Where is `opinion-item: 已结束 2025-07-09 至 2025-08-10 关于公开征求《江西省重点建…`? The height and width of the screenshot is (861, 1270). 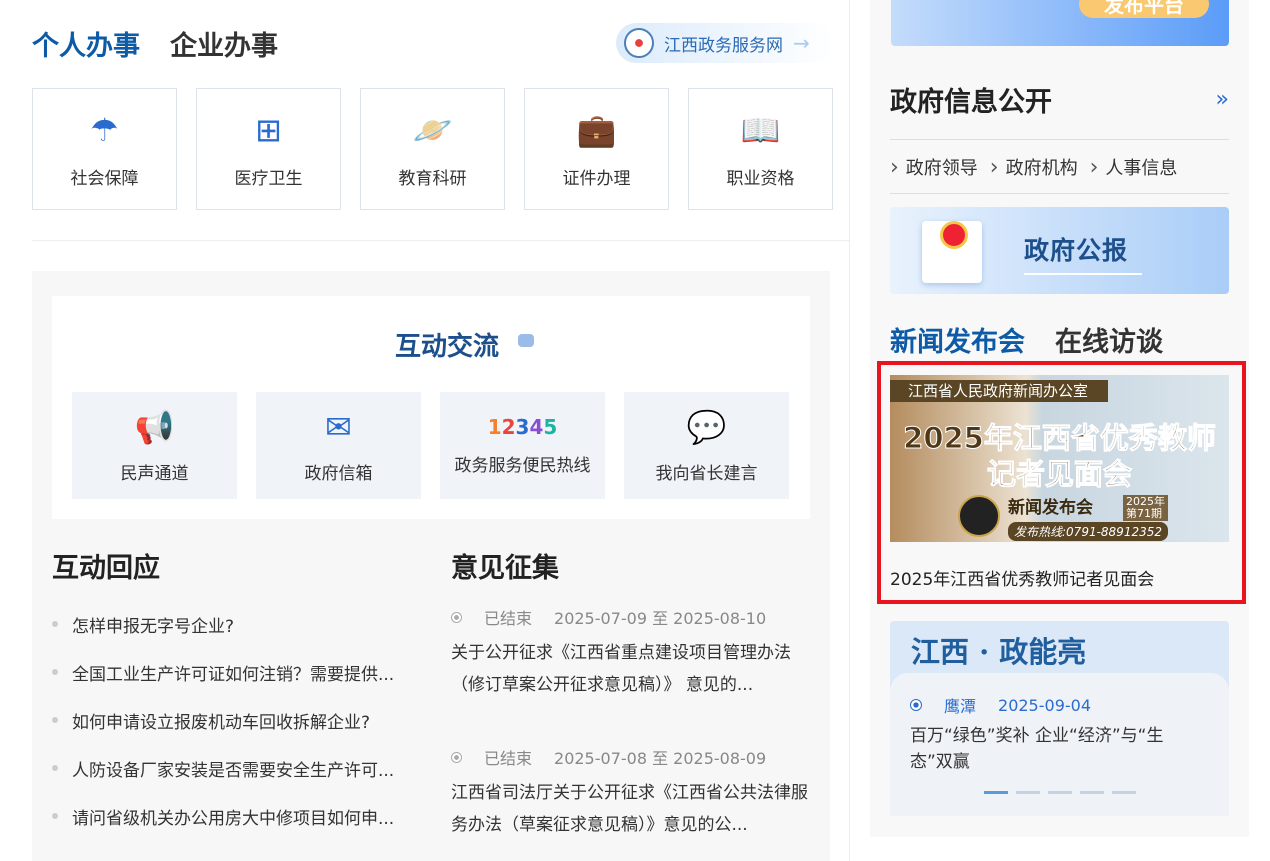 opinion-item: 已结束 2025-07-09 至 2025-08-10 关于公开征求《江西省重点建… is located at coordinates (633, 653).